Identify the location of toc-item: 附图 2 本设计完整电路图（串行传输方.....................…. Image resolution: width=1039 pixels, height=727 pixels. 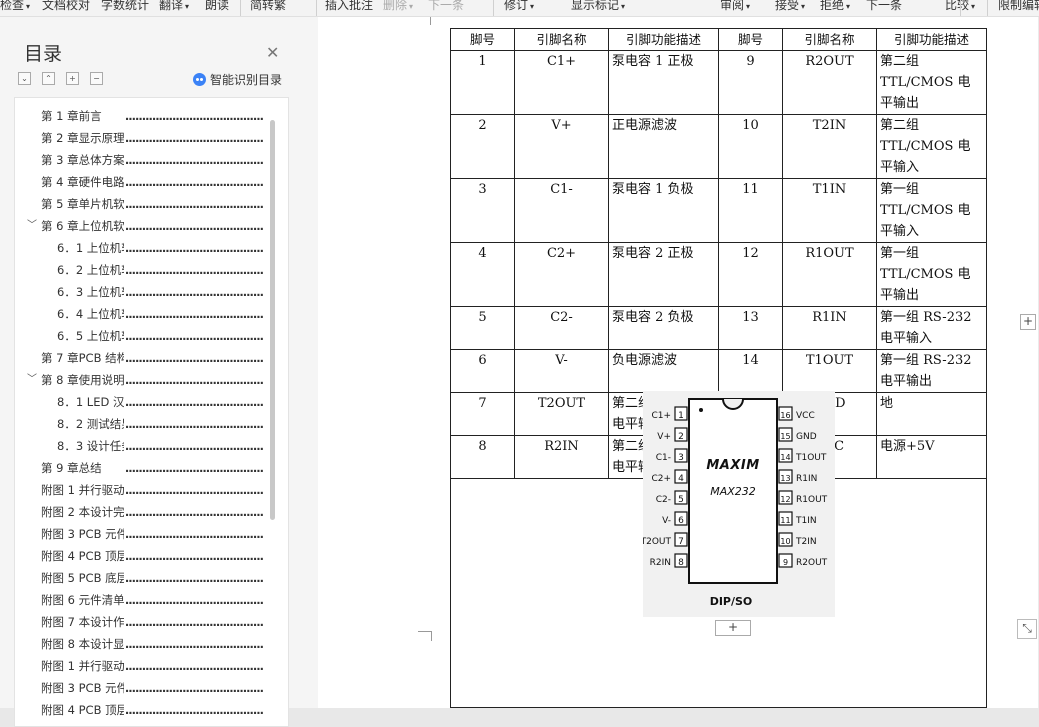
(152, 512).